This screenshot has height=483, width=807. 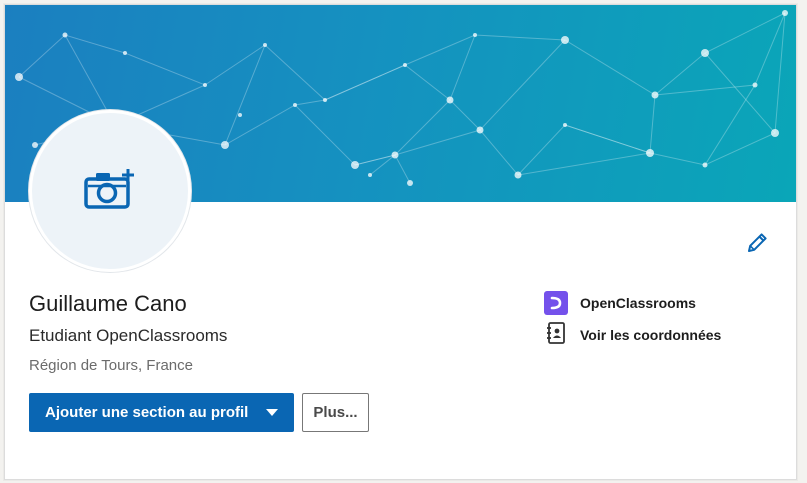 I want to click on profile-location: Région de Tours, France, so click(x=111, y=365).